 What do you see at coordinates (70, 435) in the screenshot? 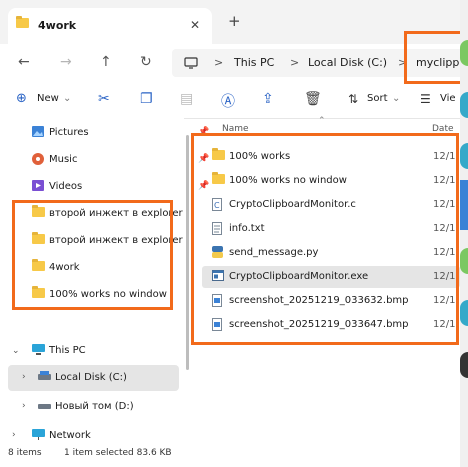
I see `sidebar-item-label: Network` at bounding box center [70, 435].